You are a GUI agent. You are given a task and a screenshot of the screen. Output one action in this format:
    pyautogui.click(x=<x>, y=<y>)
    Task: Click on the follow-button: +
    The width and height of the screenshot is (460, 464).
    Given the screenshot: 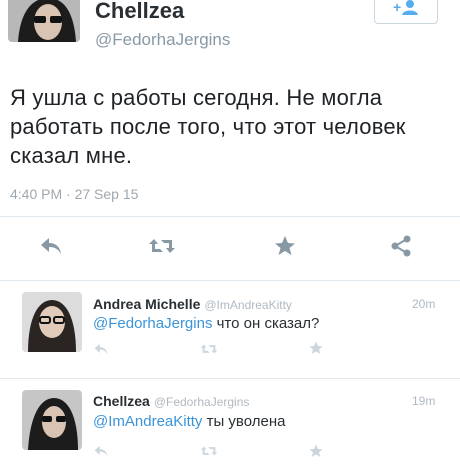 What is the action you would take?
    pyautogui.click(x=406, y=12)
    